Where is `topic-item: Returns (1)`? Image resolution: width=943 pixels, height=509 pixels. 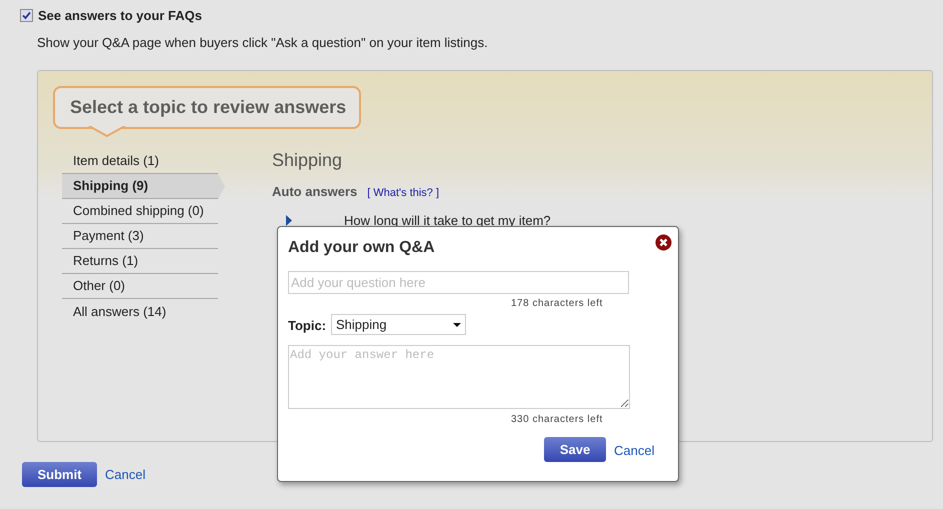 topic-item: Returns (1) is located at coordinates (140, 261).